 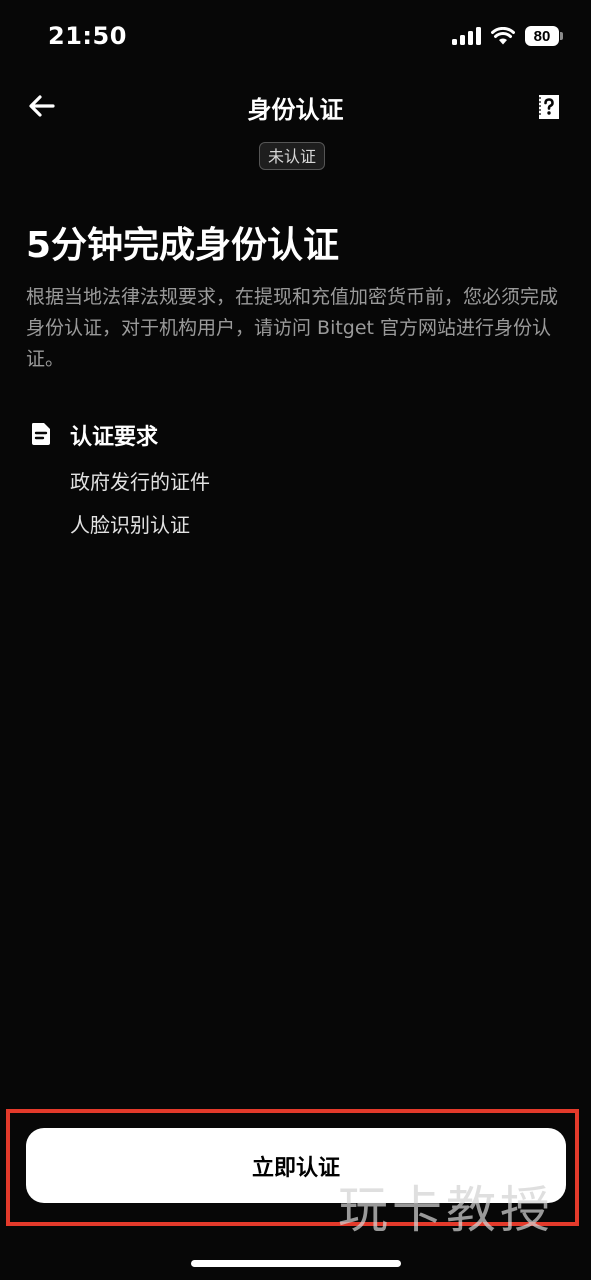 What do you see at coordinates (183, 245) in the screenshot?
I see `main-heading: 5分钟完成身份认证` at bounding box center [183, 245].